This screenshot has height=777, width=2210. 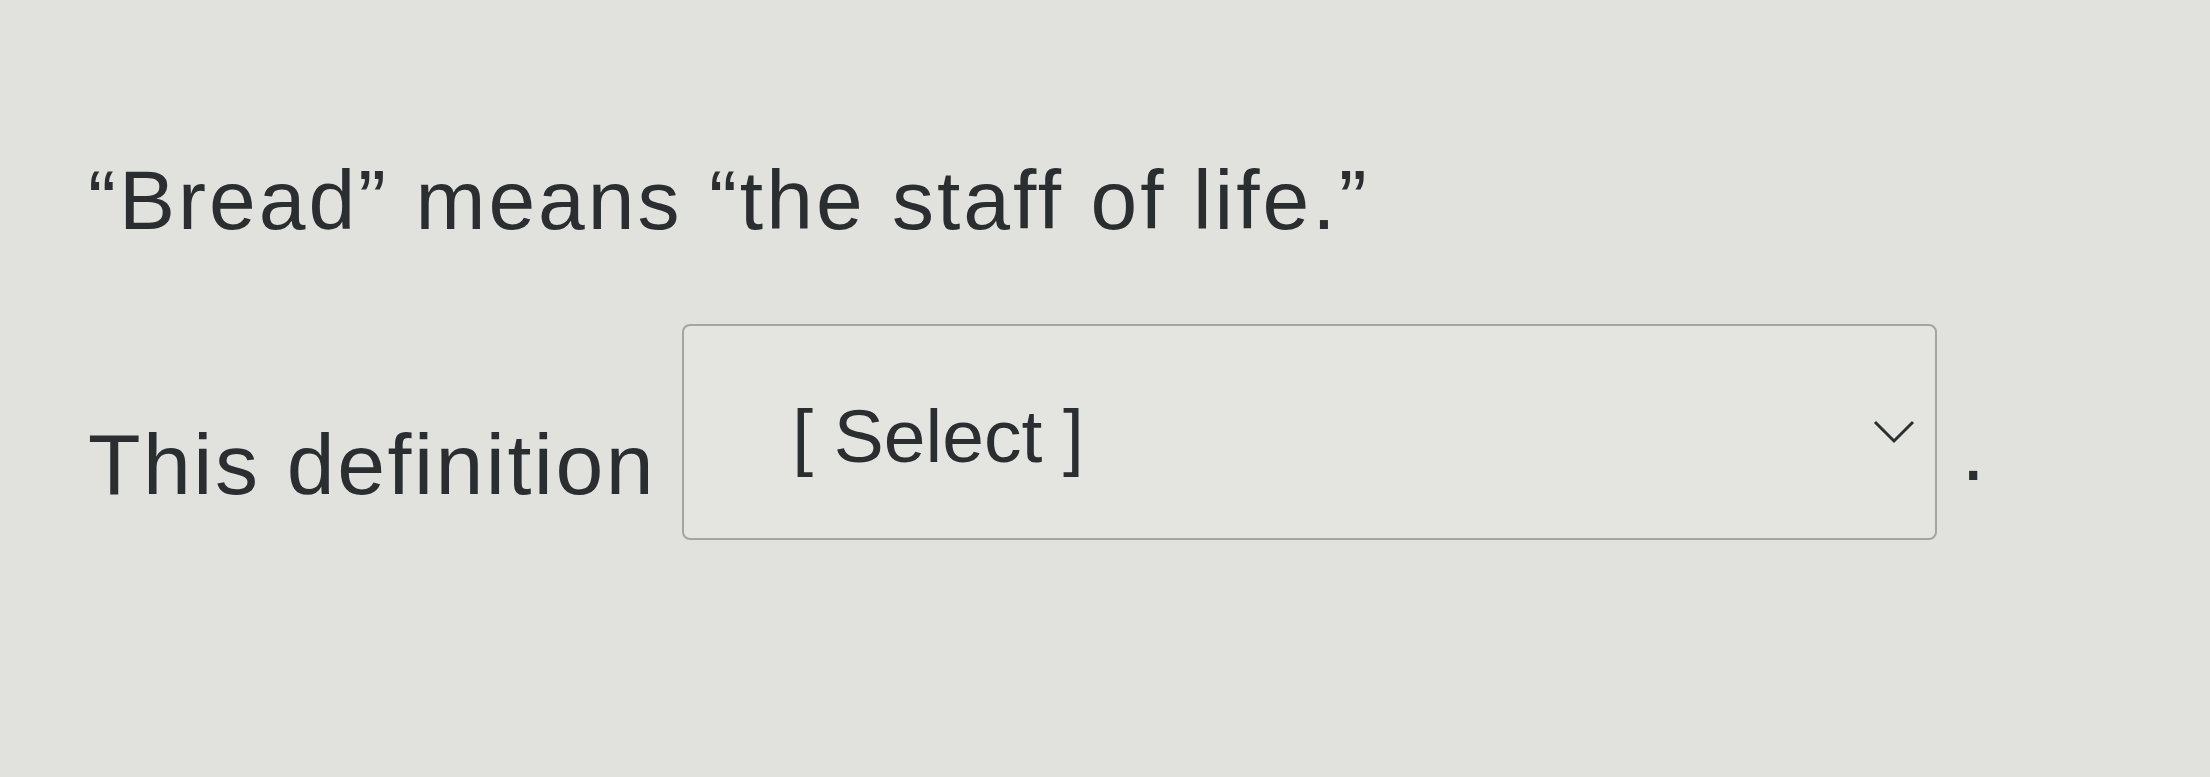 I want to click on sentence-end-text: ., so click(x=1973, y=450).